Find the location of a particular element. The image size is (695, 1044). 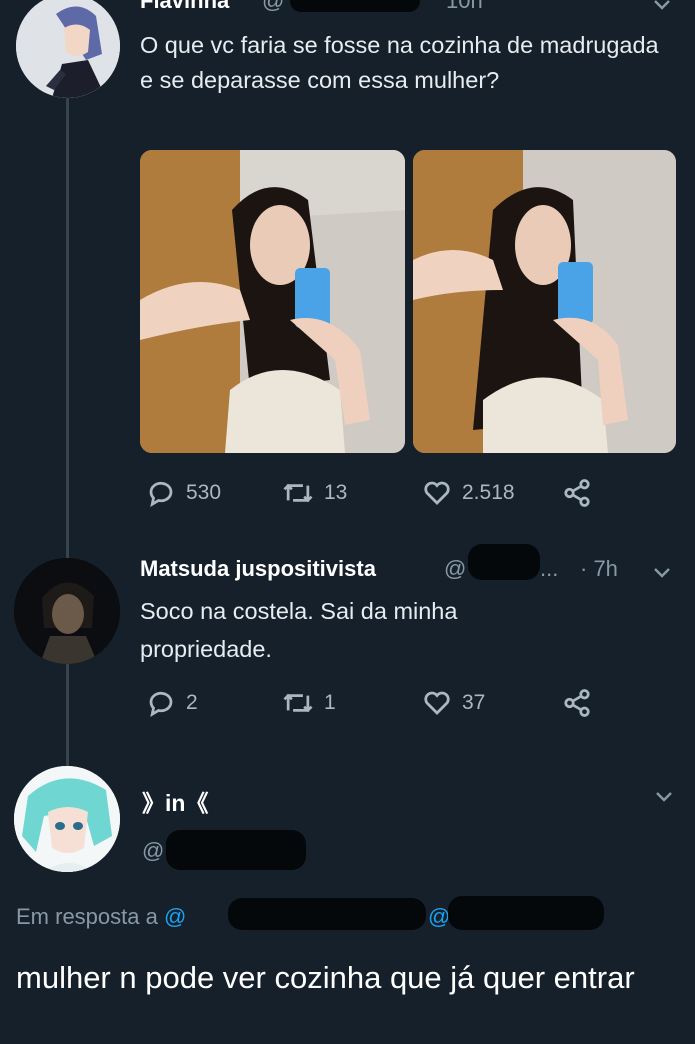

author-name: Matsuda juspositivista is located at coordinates (258, 569).